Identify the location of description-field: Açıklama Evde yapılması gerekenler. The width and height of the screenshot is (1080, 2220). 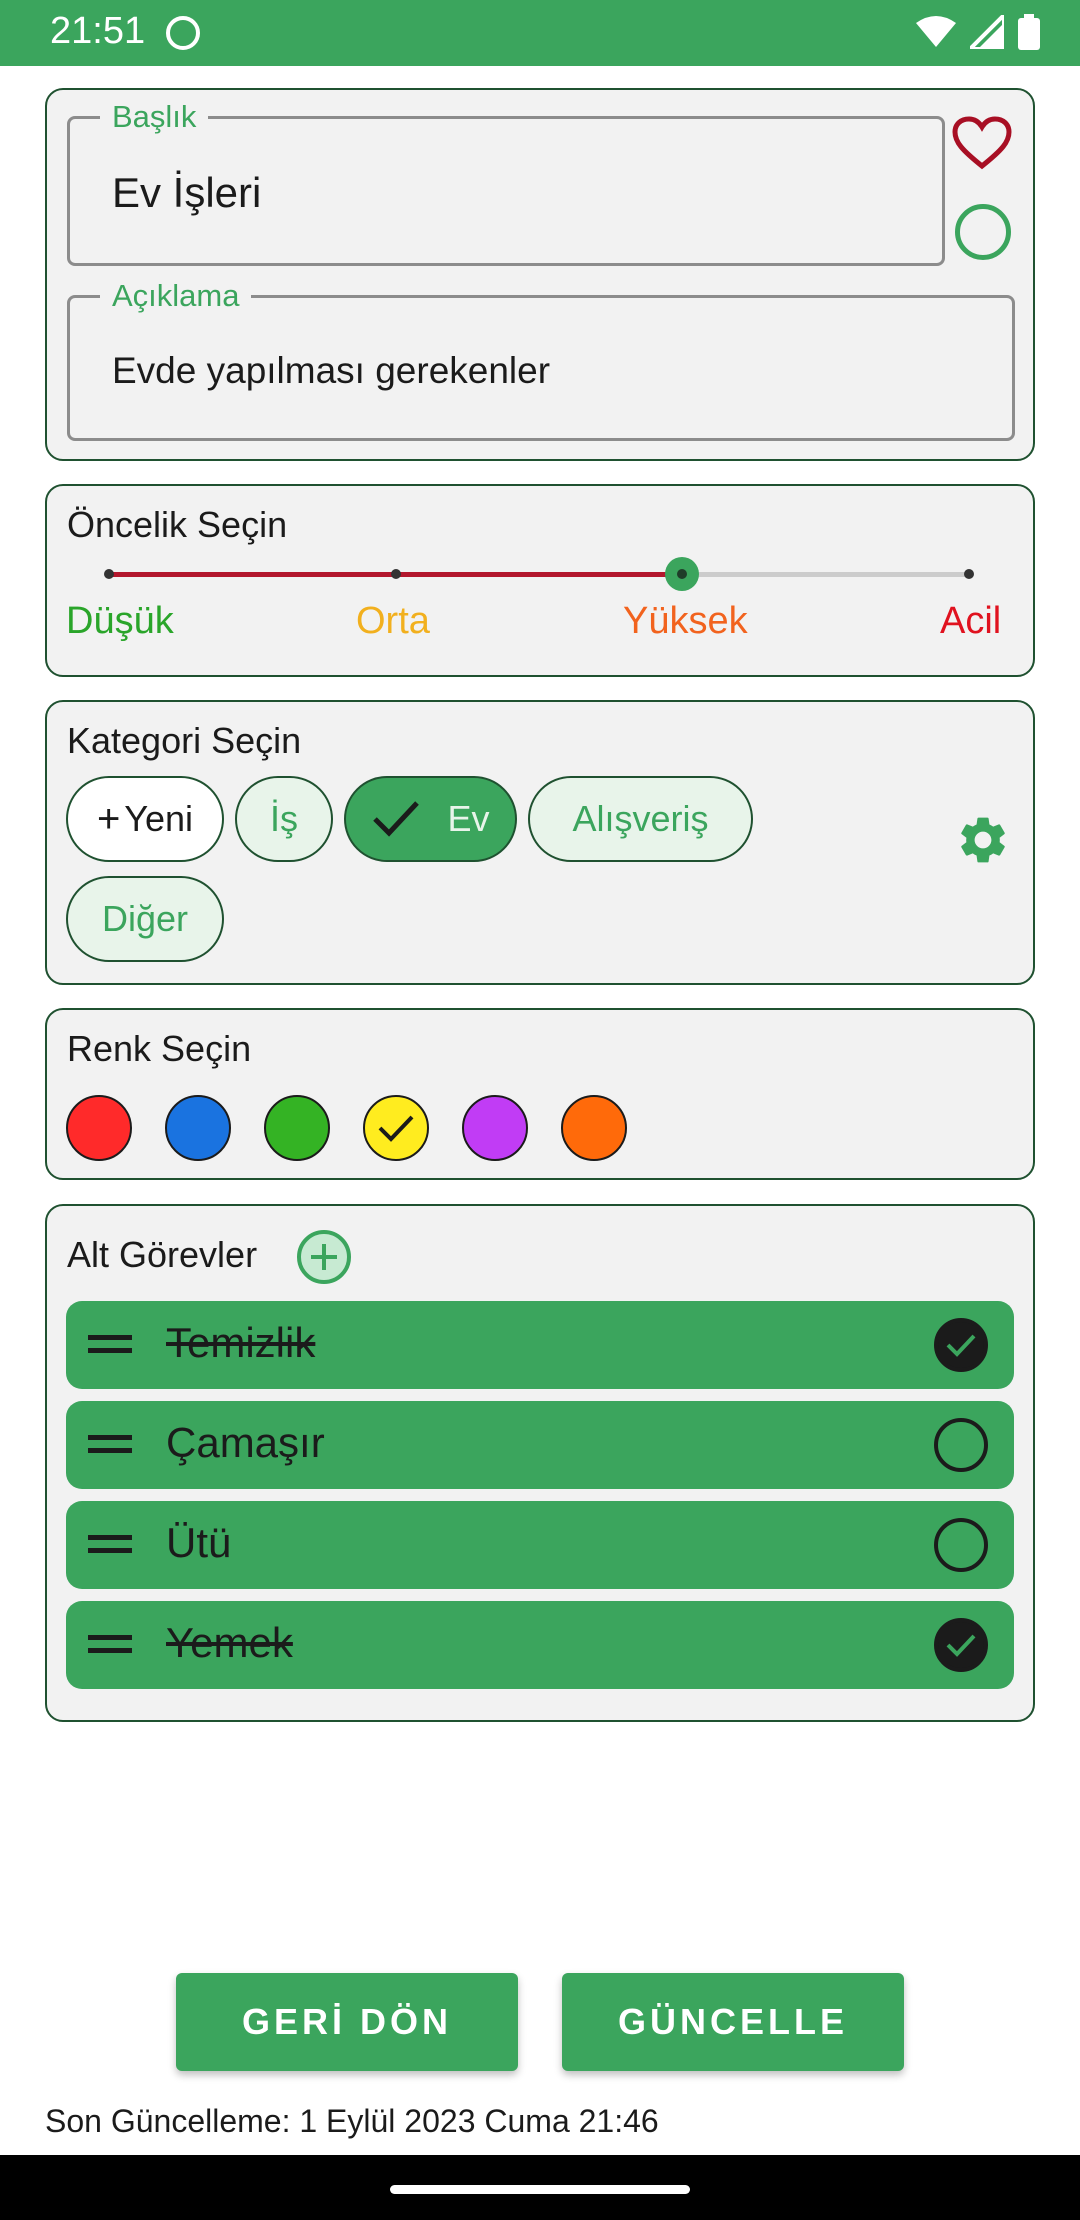
(541, 359).